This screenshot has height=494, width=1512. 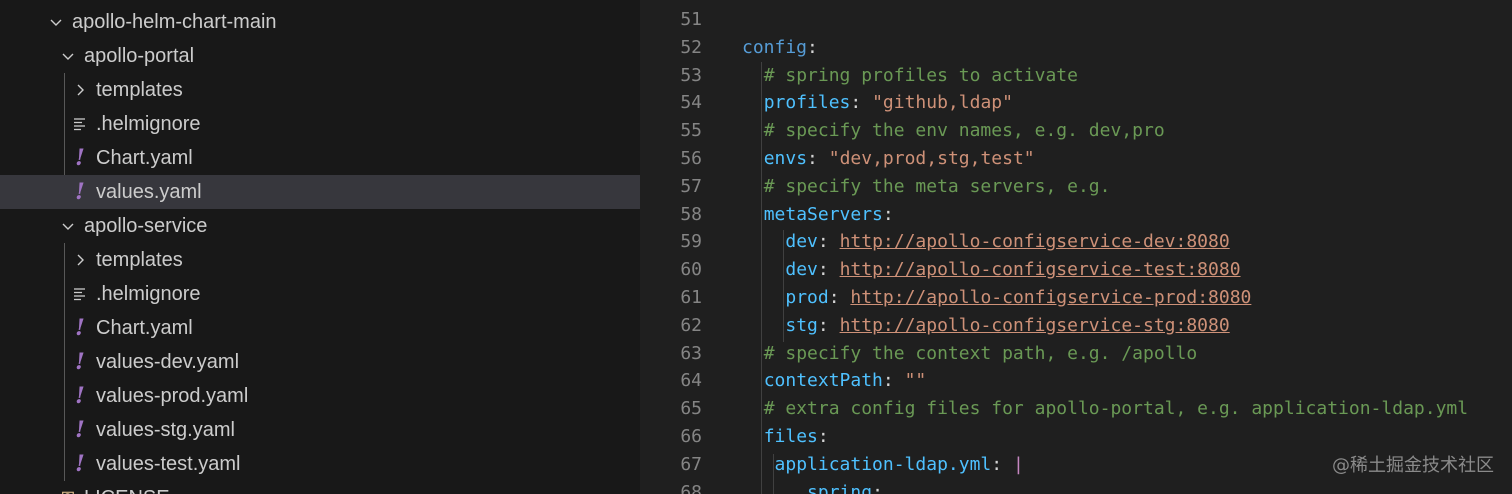 I want to click on line-number: 59, so click(x=691, y=242).